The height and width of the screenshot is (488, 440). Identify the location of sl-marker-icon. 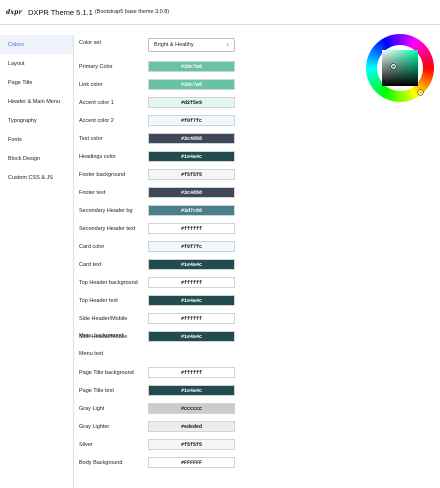
(393, 66).